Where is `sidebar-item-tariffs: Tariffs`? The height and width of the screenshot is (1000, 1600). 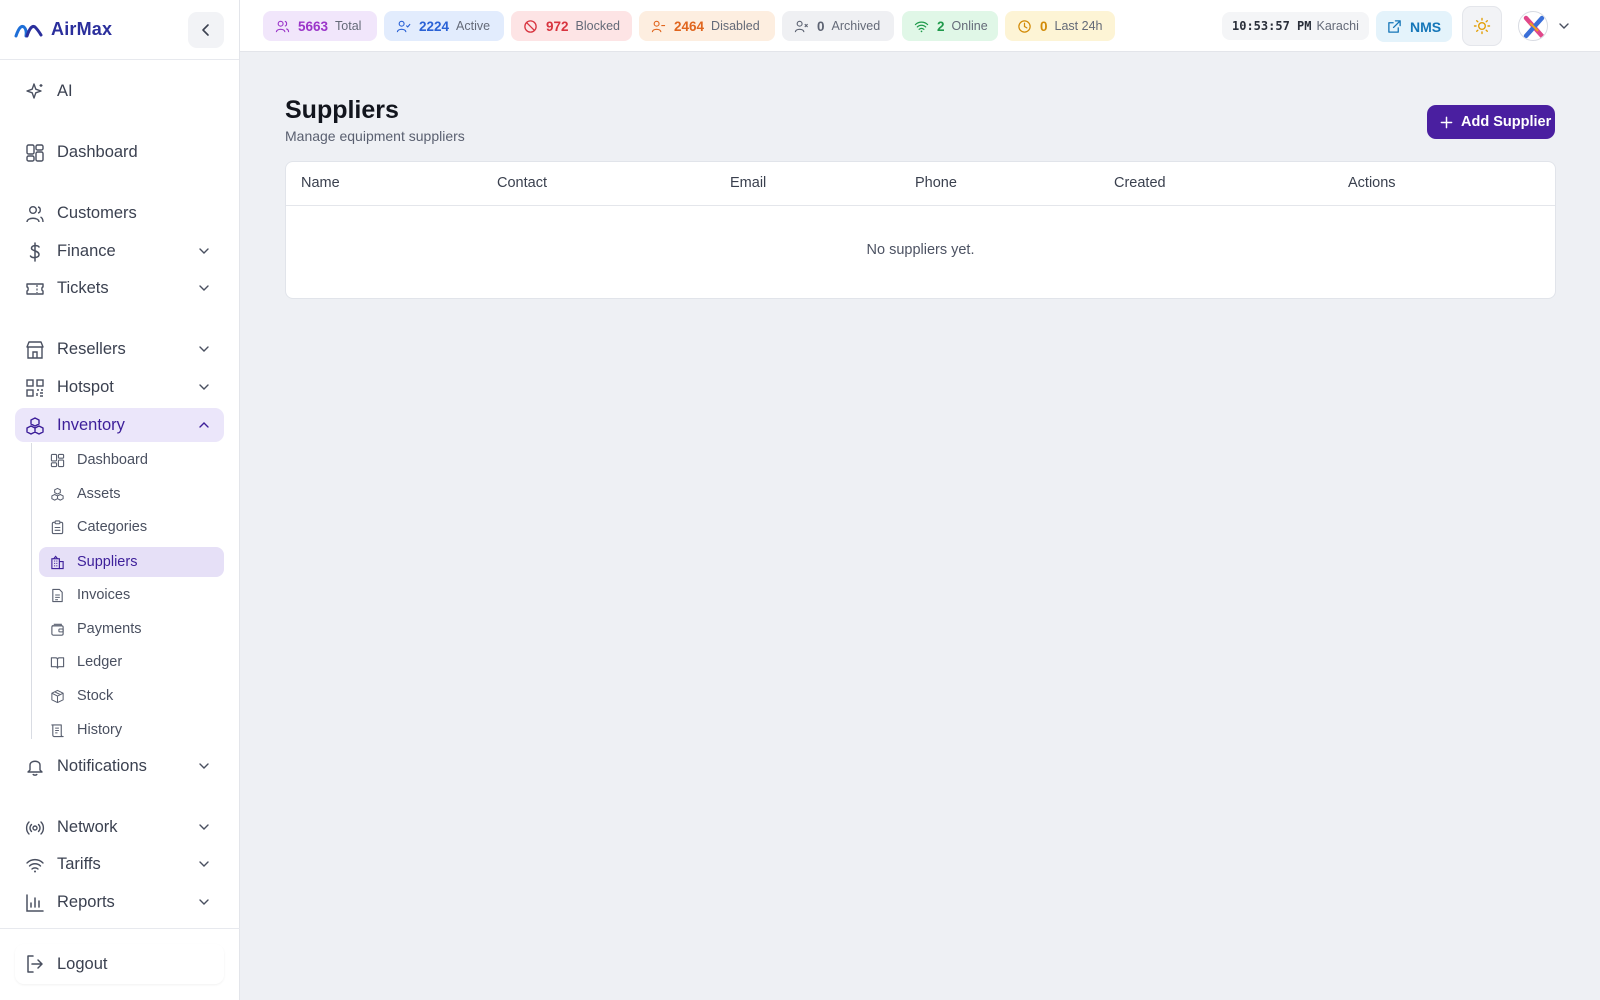 sidebar-item-tariffs: Tariffs is located at coordinates (119, 864).